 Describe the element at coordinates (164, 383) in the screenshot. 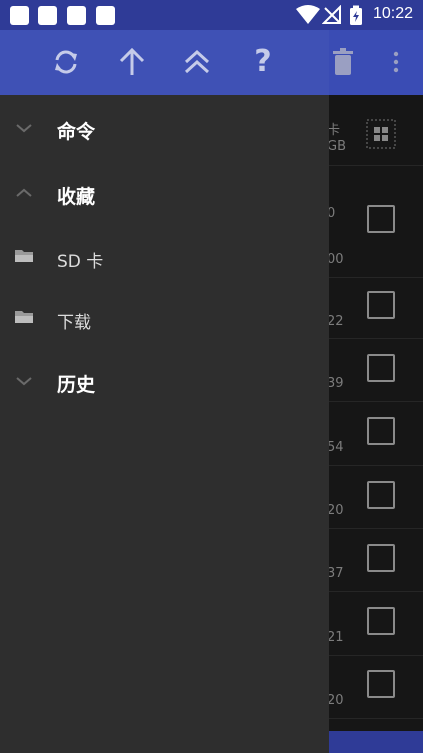

I see `drawer-section-history: 历史` at that location.